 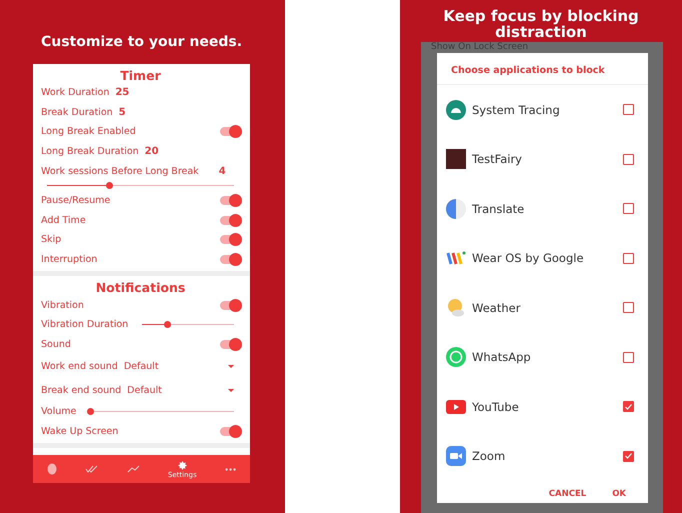 What do you see at coordinates (84, 324) in the screenshot?
I see `setting-label: Vibration Duration` at bounding box center [84, 324].